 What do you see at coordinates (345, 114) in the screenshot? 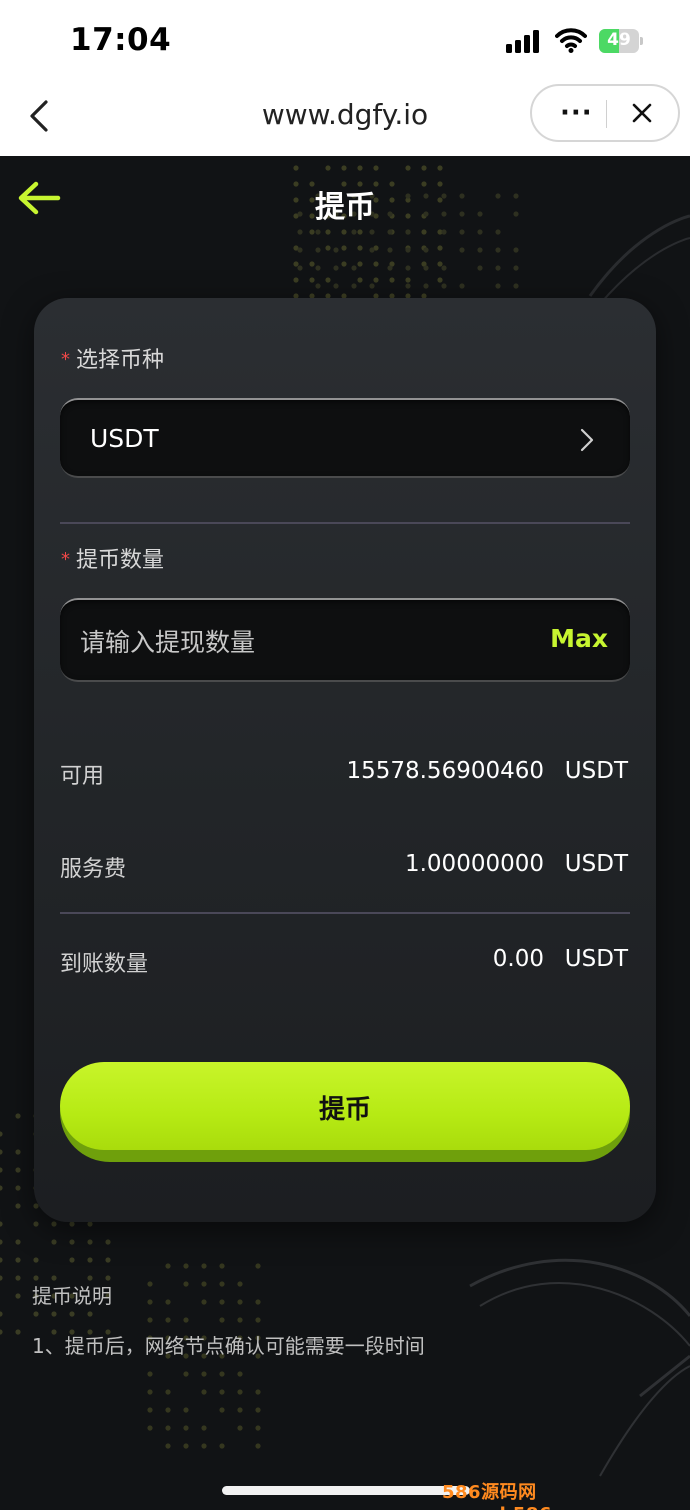
I see `url-text: www.dgfy.io` at bounding box center [345, 114].